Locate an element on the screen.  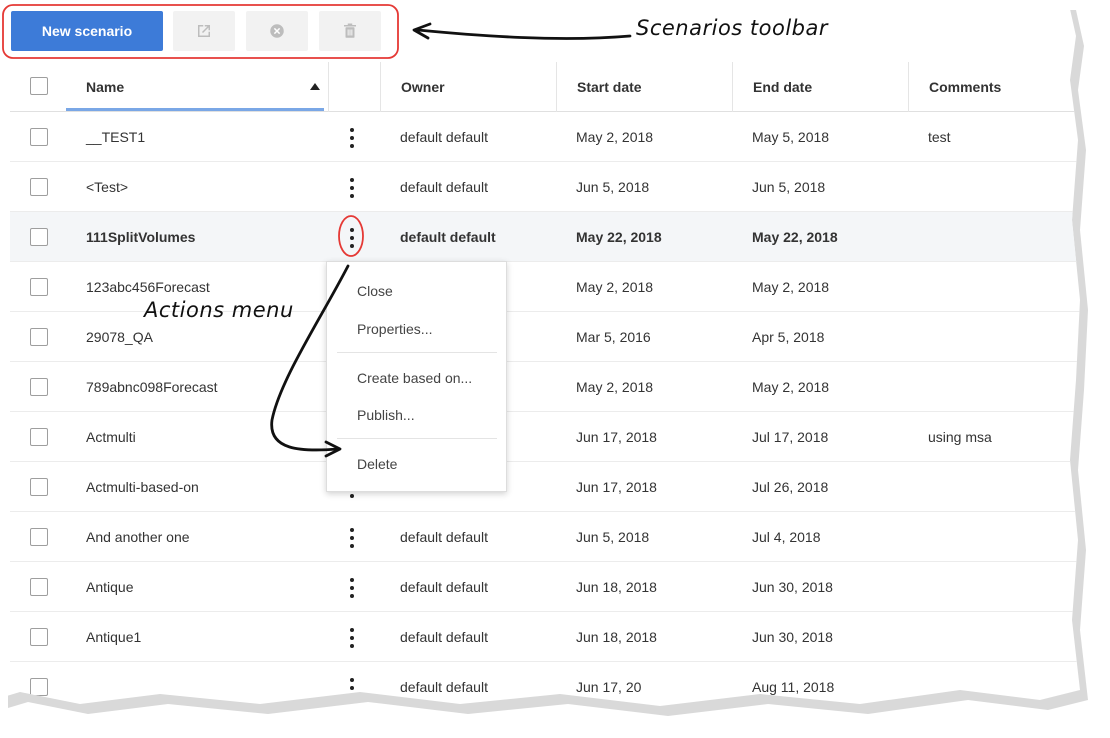
table-row: 789abnc098Forecast May 2, 2018 May 2, 2018 is located at coordinates (545, 387).